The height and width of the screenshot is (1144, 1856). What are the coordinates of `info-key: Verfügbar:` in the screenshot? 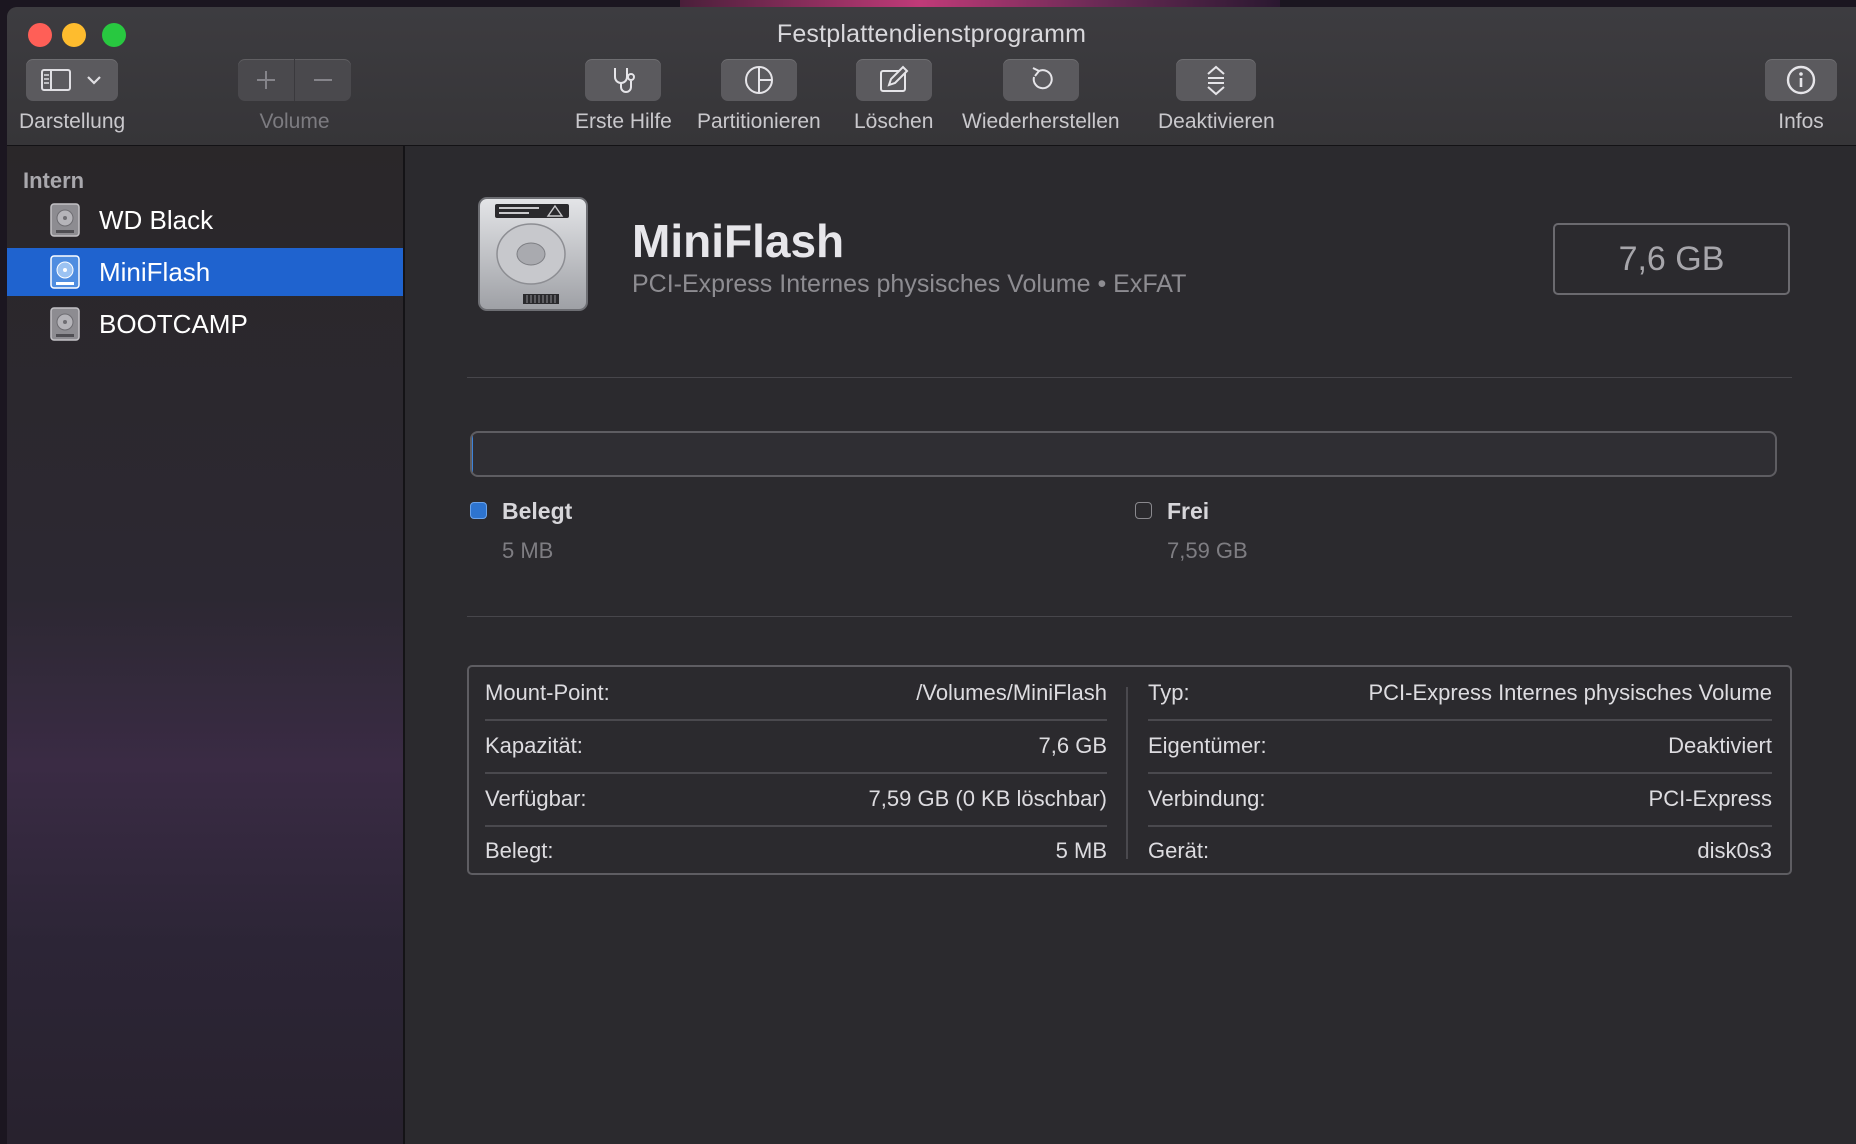 It's located at (536, 798).